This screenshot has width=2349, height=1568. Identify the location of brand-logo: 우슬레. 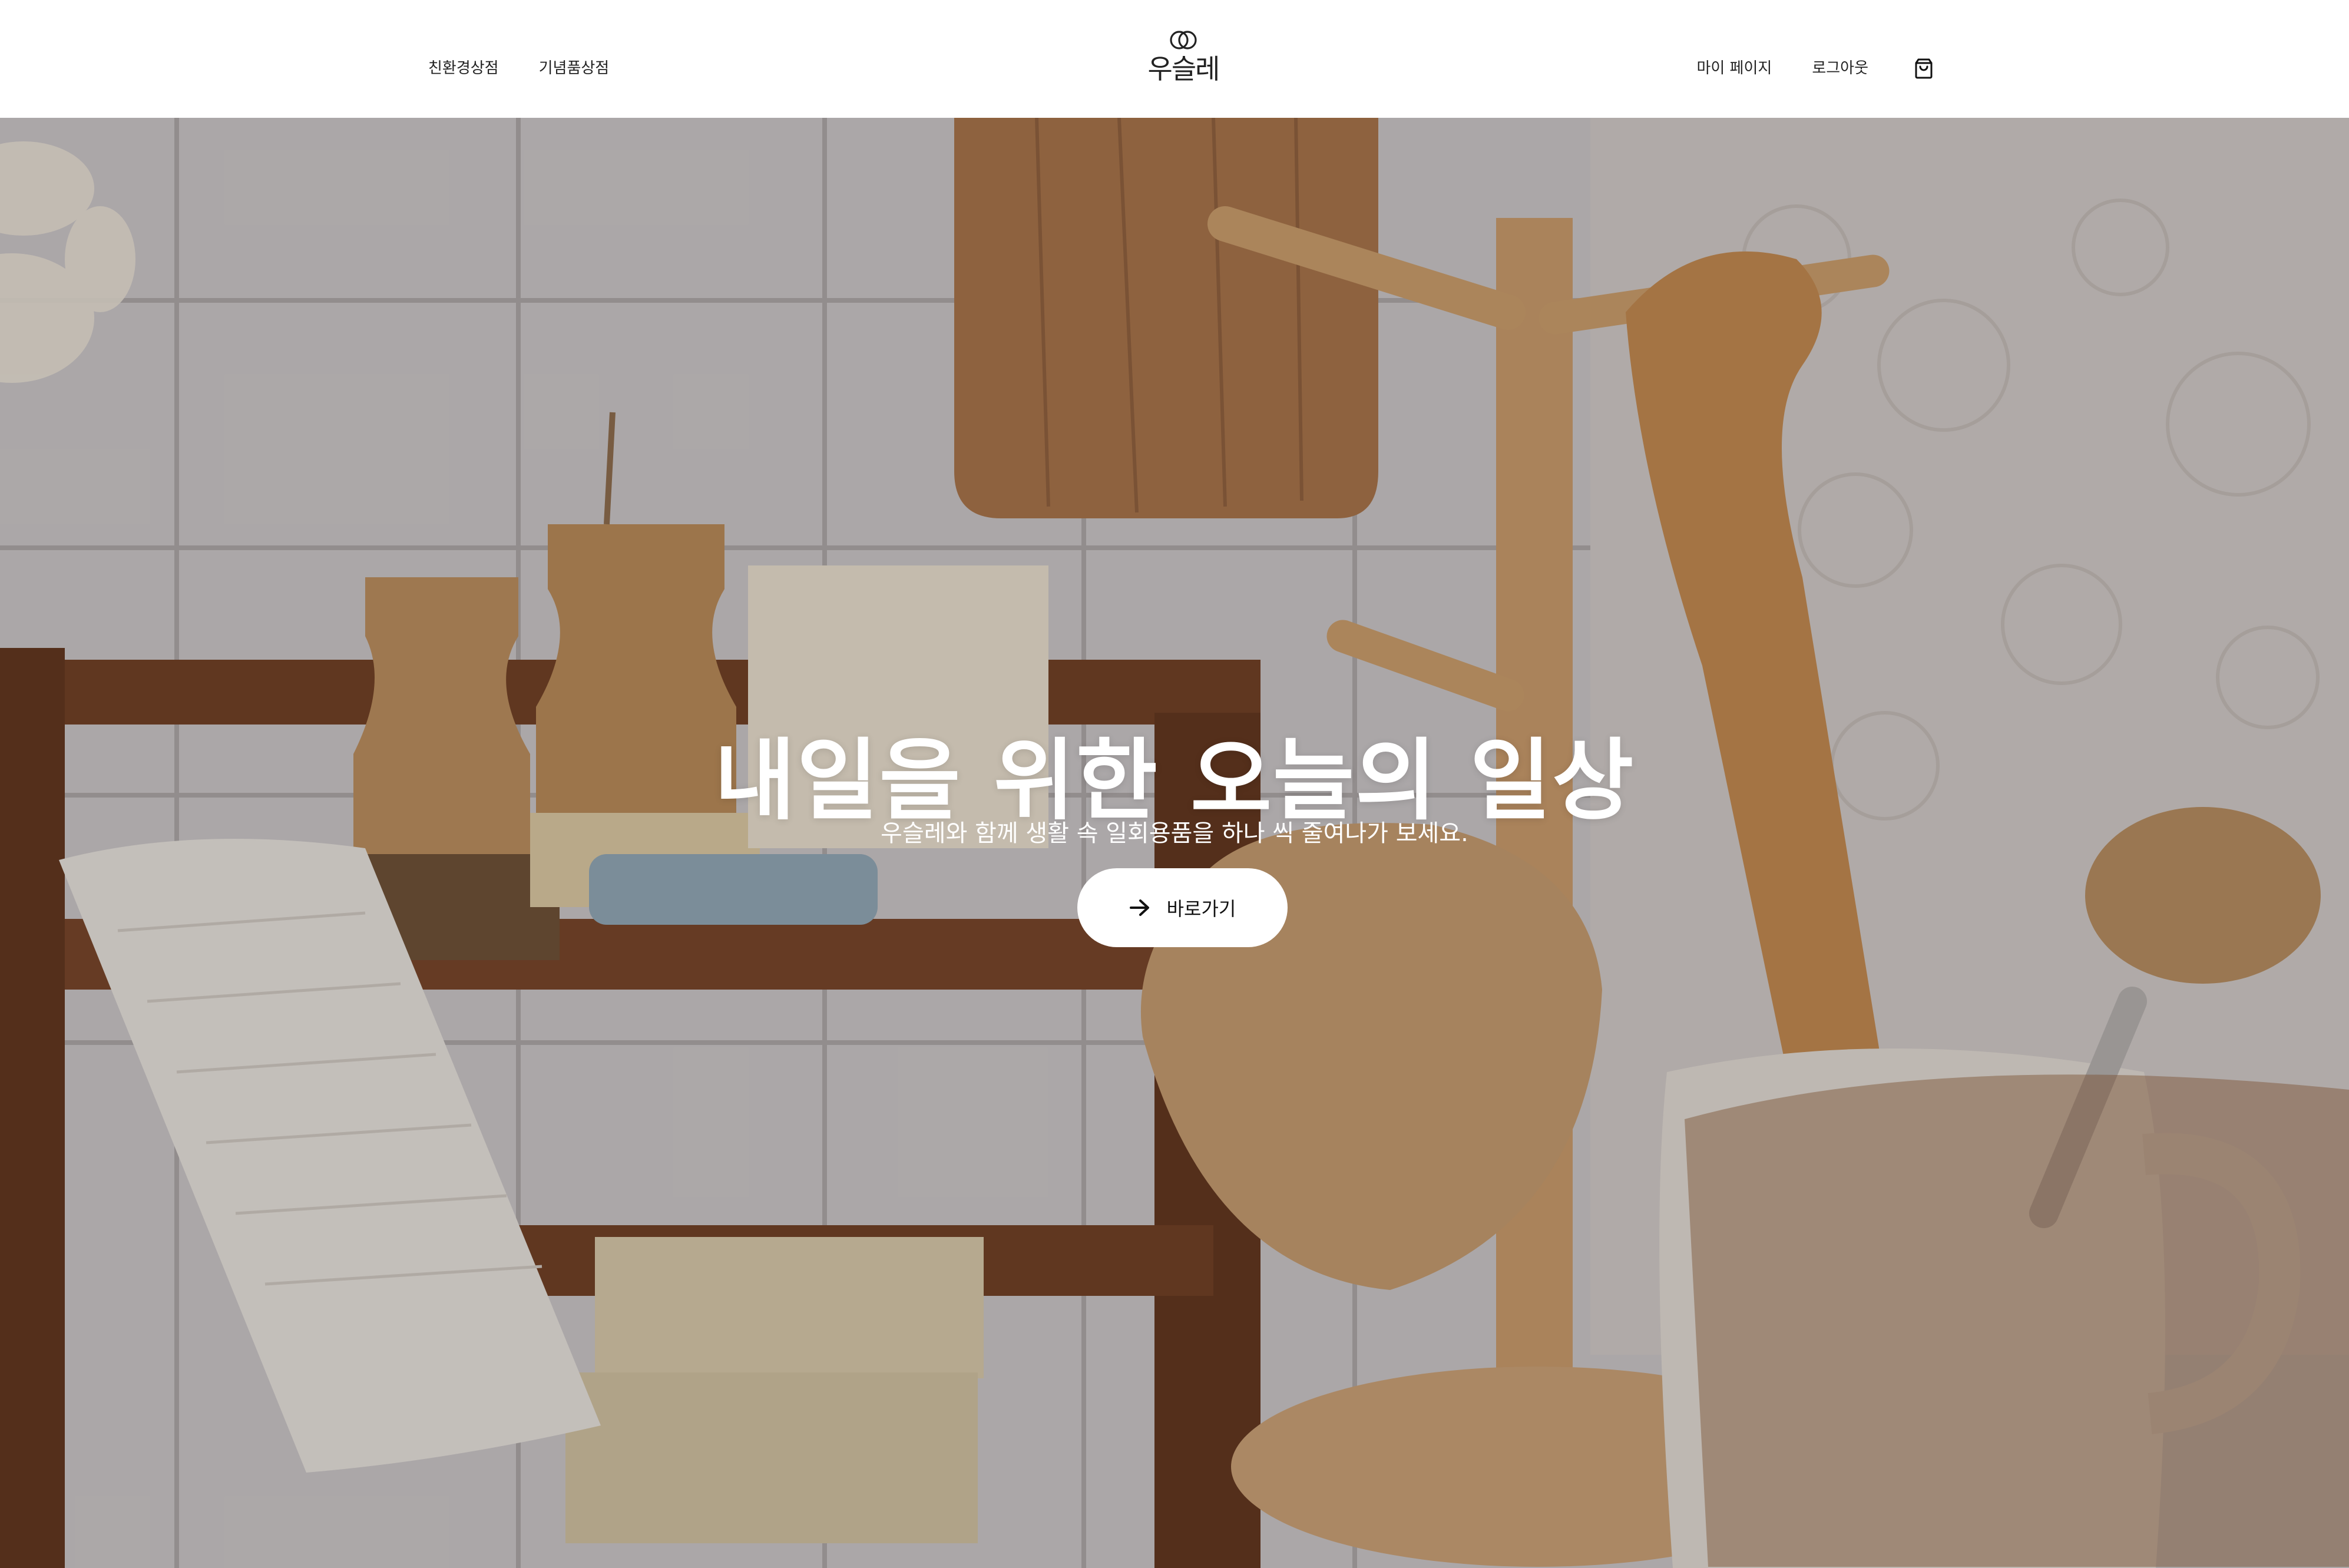
(1183, 60).